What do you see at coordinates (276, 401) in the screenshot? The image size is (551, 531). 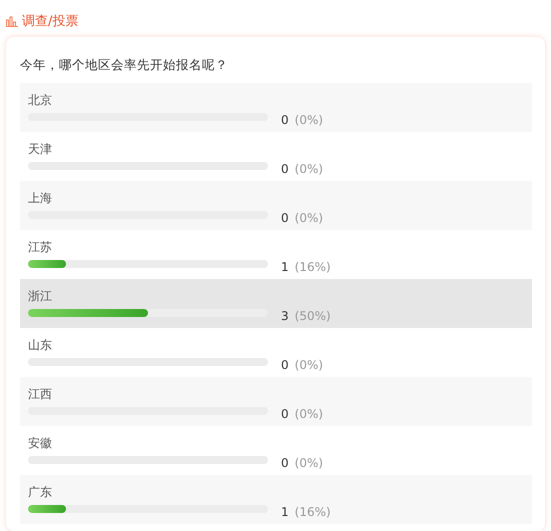 I see `poll-option: 江西 0 (0%)` at bounding box center [276, 401].